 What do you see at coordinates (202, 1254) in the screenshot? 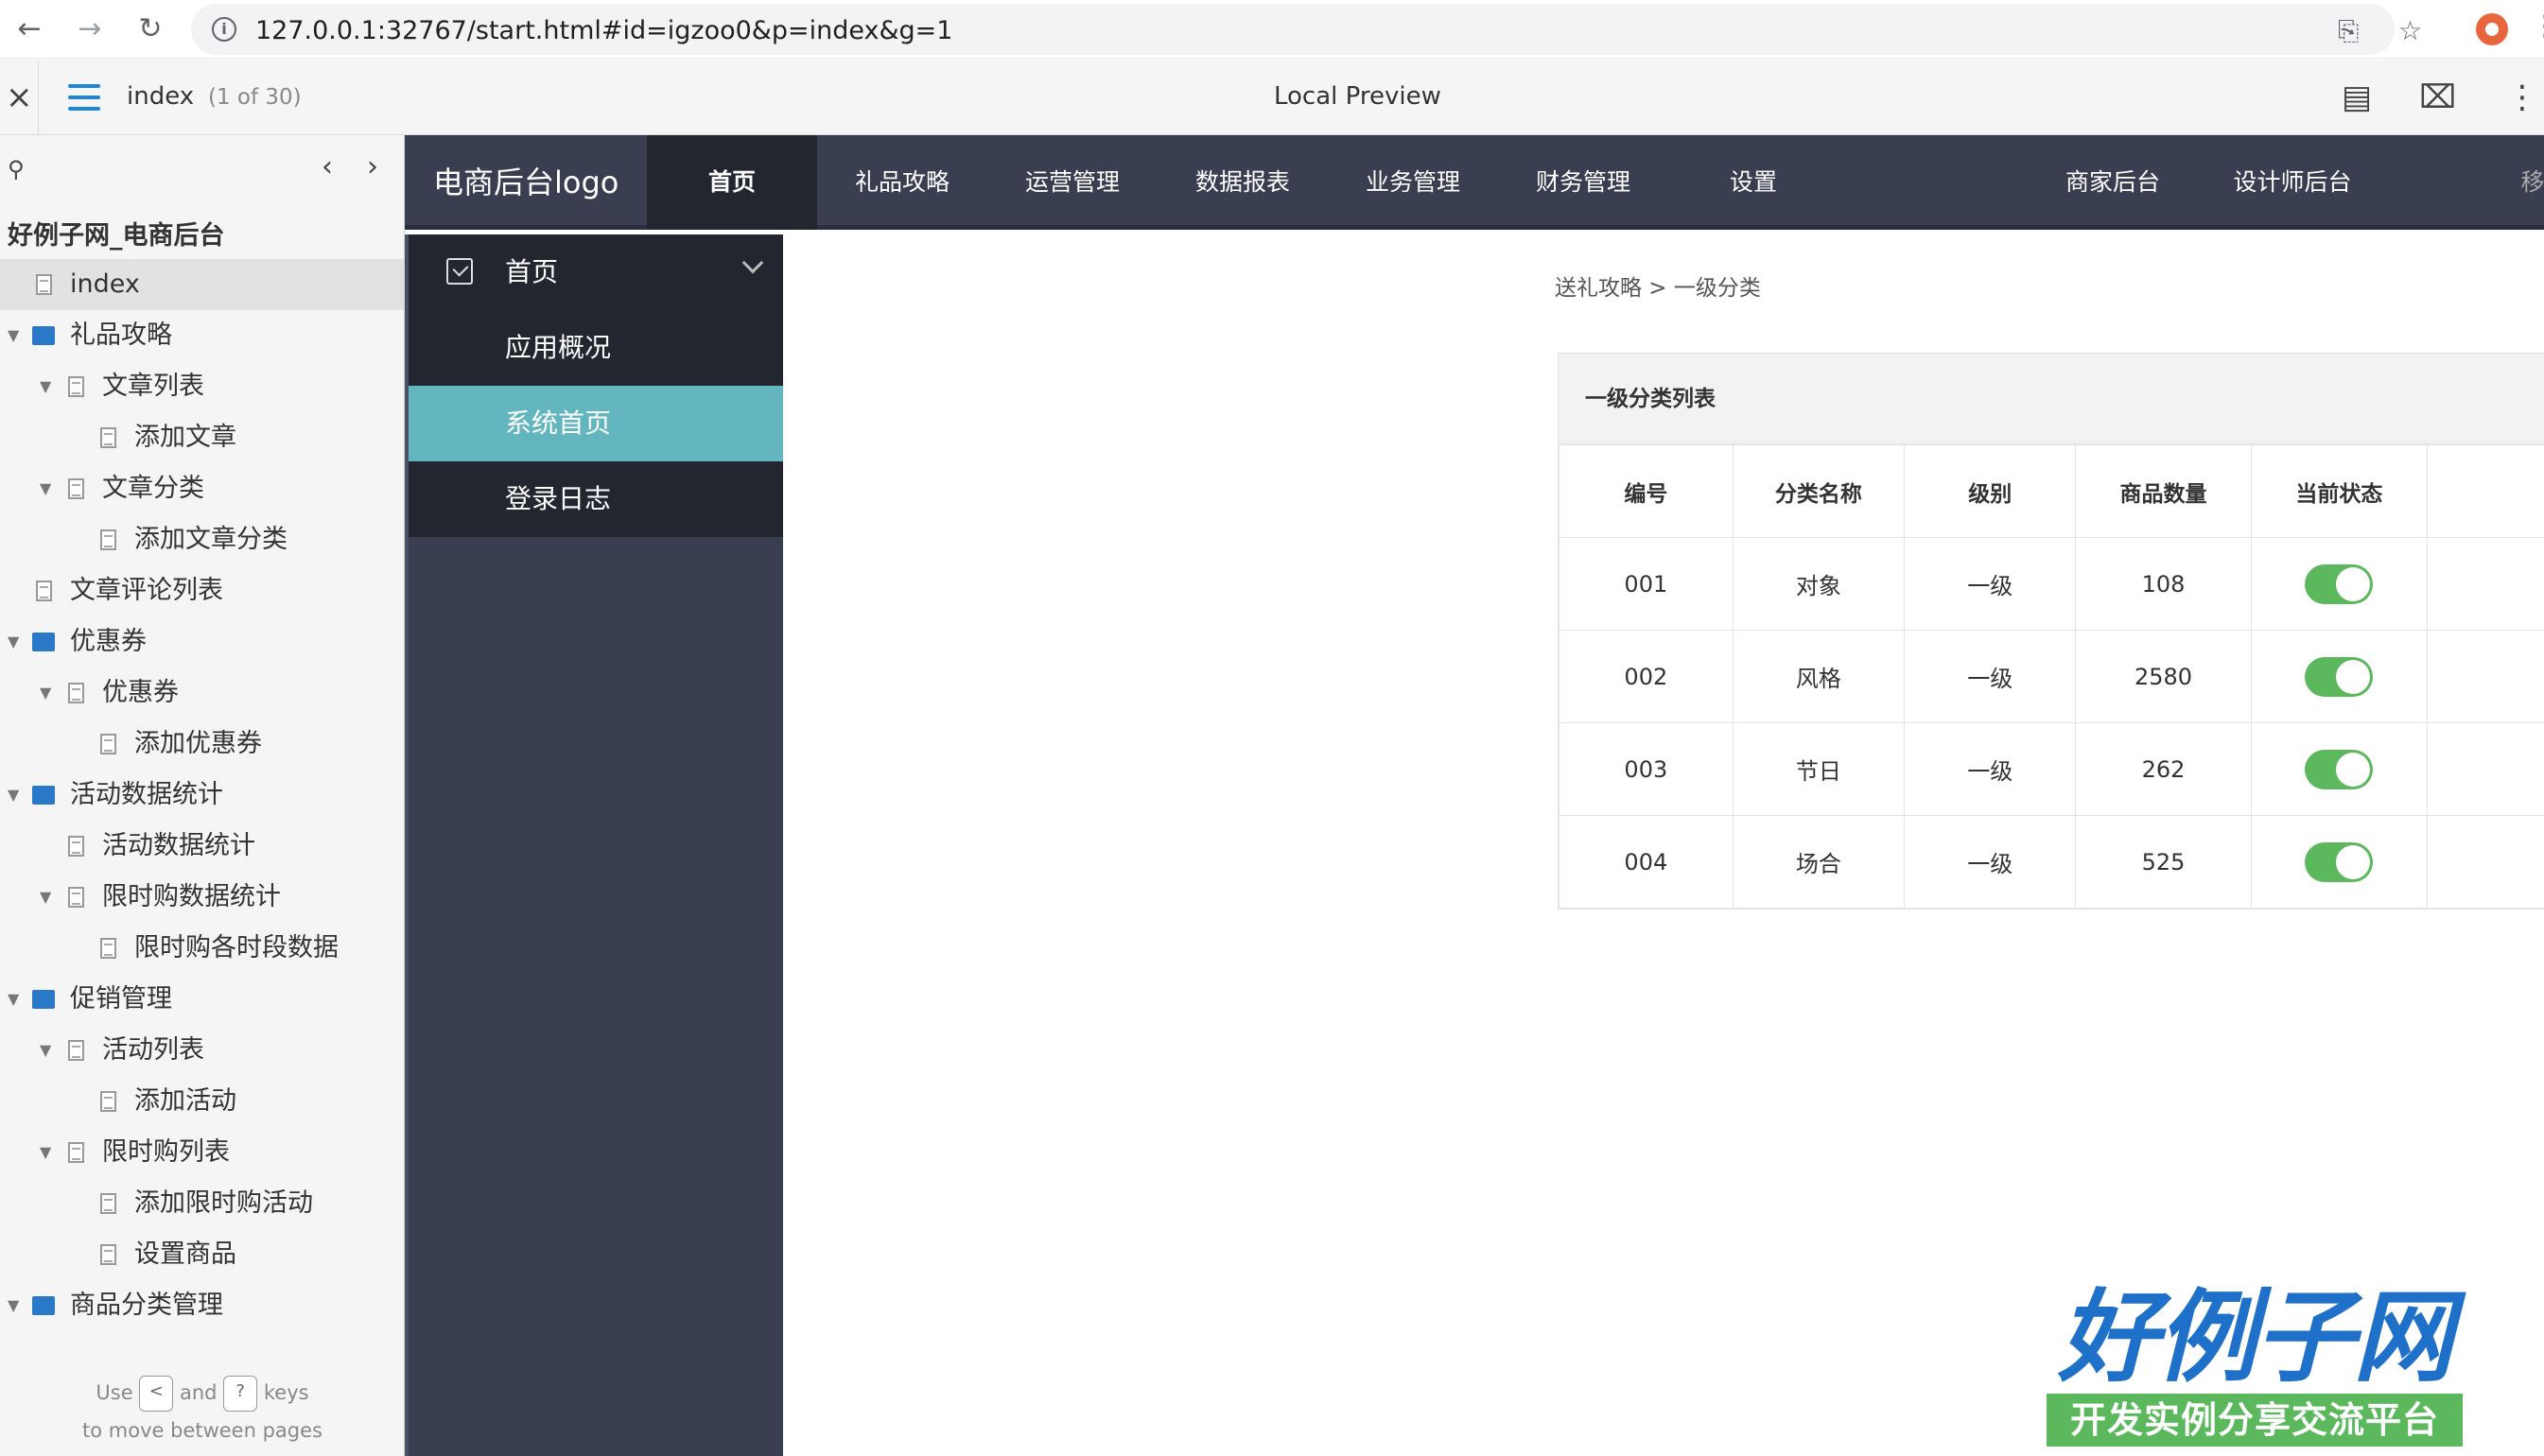
I see `tree-item: 设置商品` at bounding box center [202, 1254].